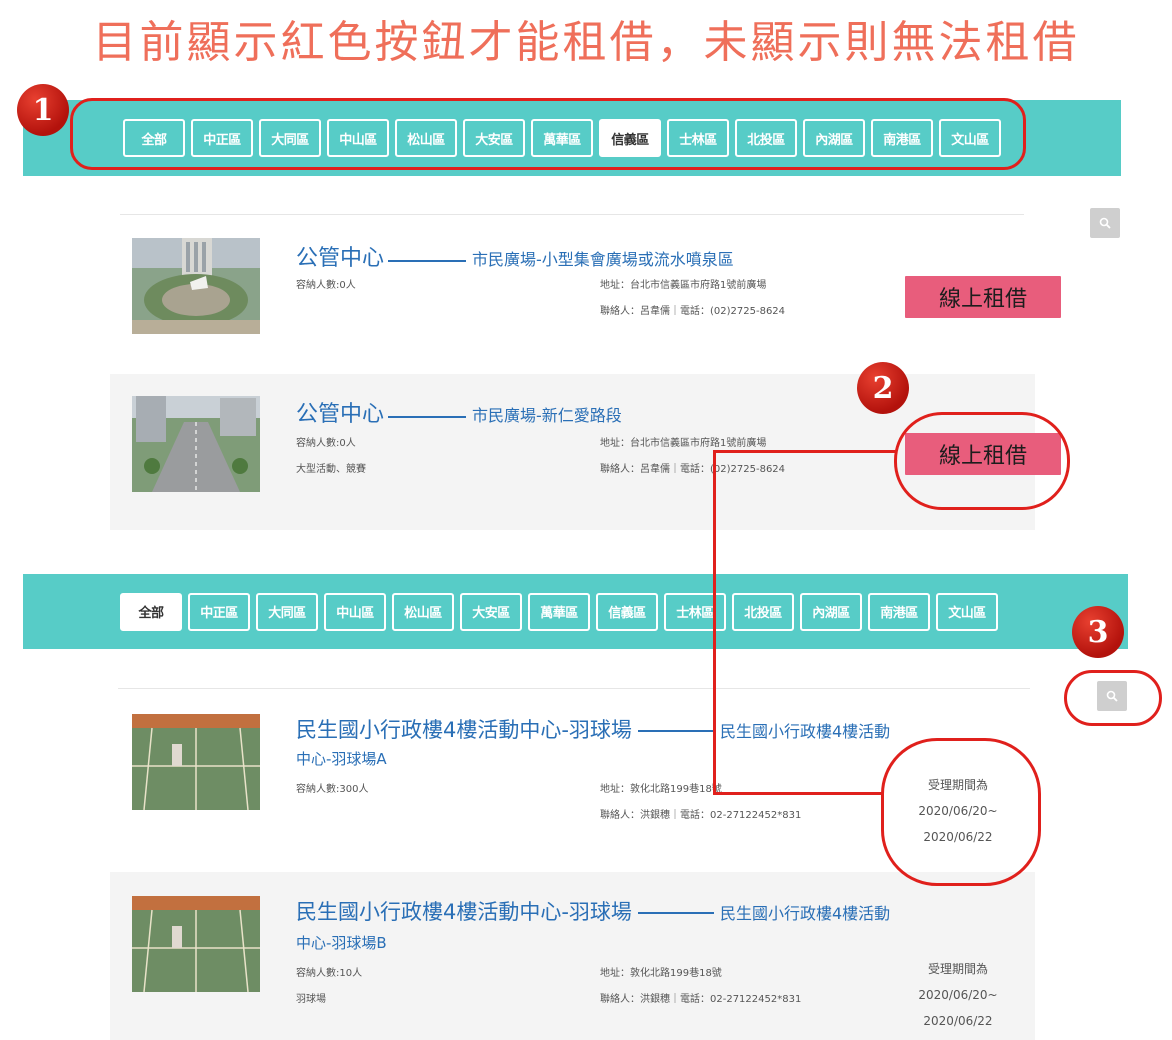 Image resolution: width=1172 pixels, height=1040 pixels. I want to click on venue-subtitle: 市民廣場-小型集會廣場或流水噴泉區, so click(603, 259).